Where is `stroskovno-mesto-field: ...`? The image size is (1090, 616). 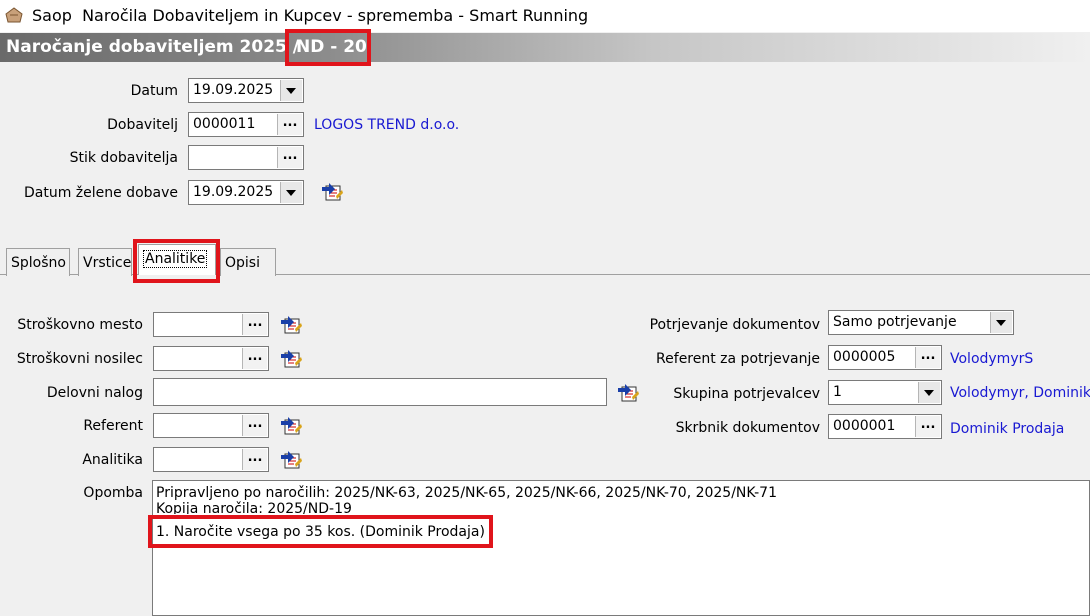 stroskovno-mesto-field: ... is located at coordinates (211, 324).